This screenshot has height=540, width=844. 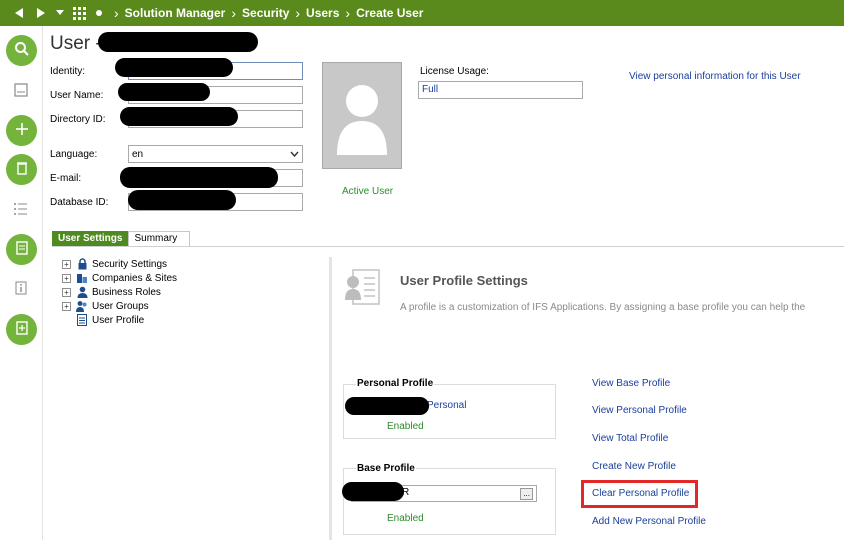 What do you see at coordinates (631, 383) in the screenshot?
I see `view-base-profile-link: View Base Profile` at bounding box center [631, 383].